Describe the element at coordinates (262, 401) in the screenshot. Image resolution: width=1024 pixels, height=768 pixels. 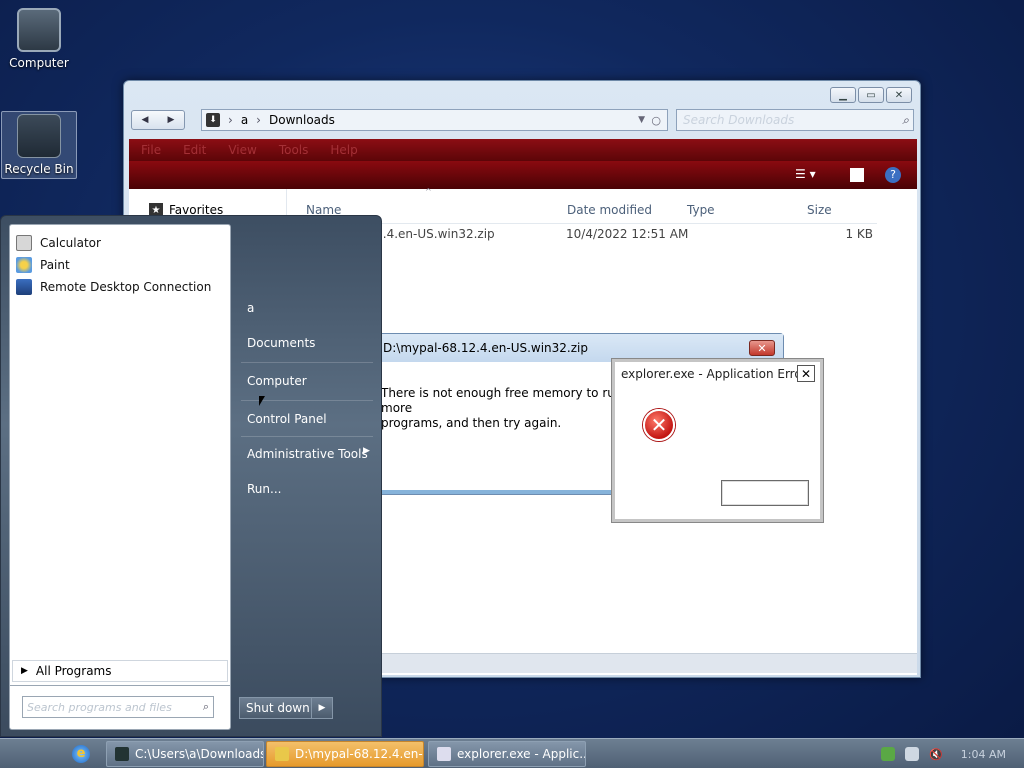
I see `mouse-cursor-icon` at that location.